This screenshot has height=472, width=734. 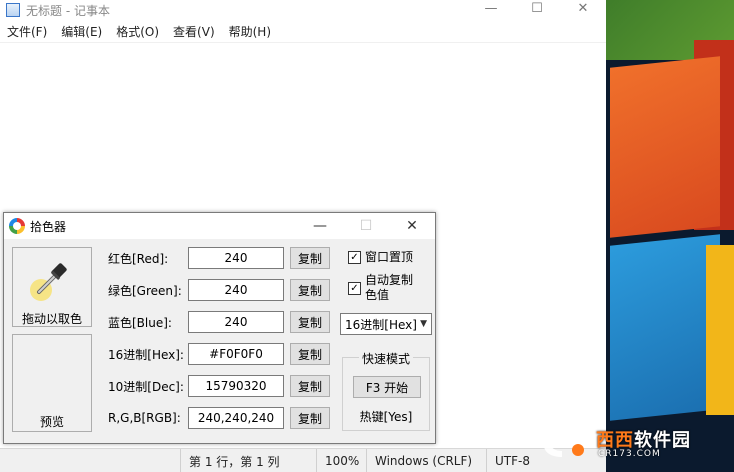 What do you see at coordinates (423, 324) in the screenshot?
I see `chevron-down-icon: ▼` at bounding box center [423, 324].